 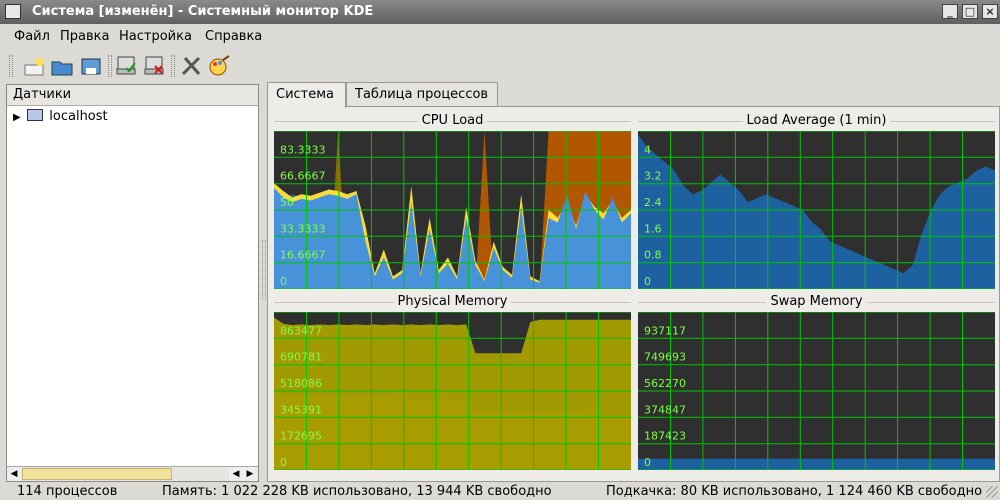 What do you see at coordinates (155, 66) in the screenshot?
I see `disconnect-host-icon` at bounding box center [155, 66].